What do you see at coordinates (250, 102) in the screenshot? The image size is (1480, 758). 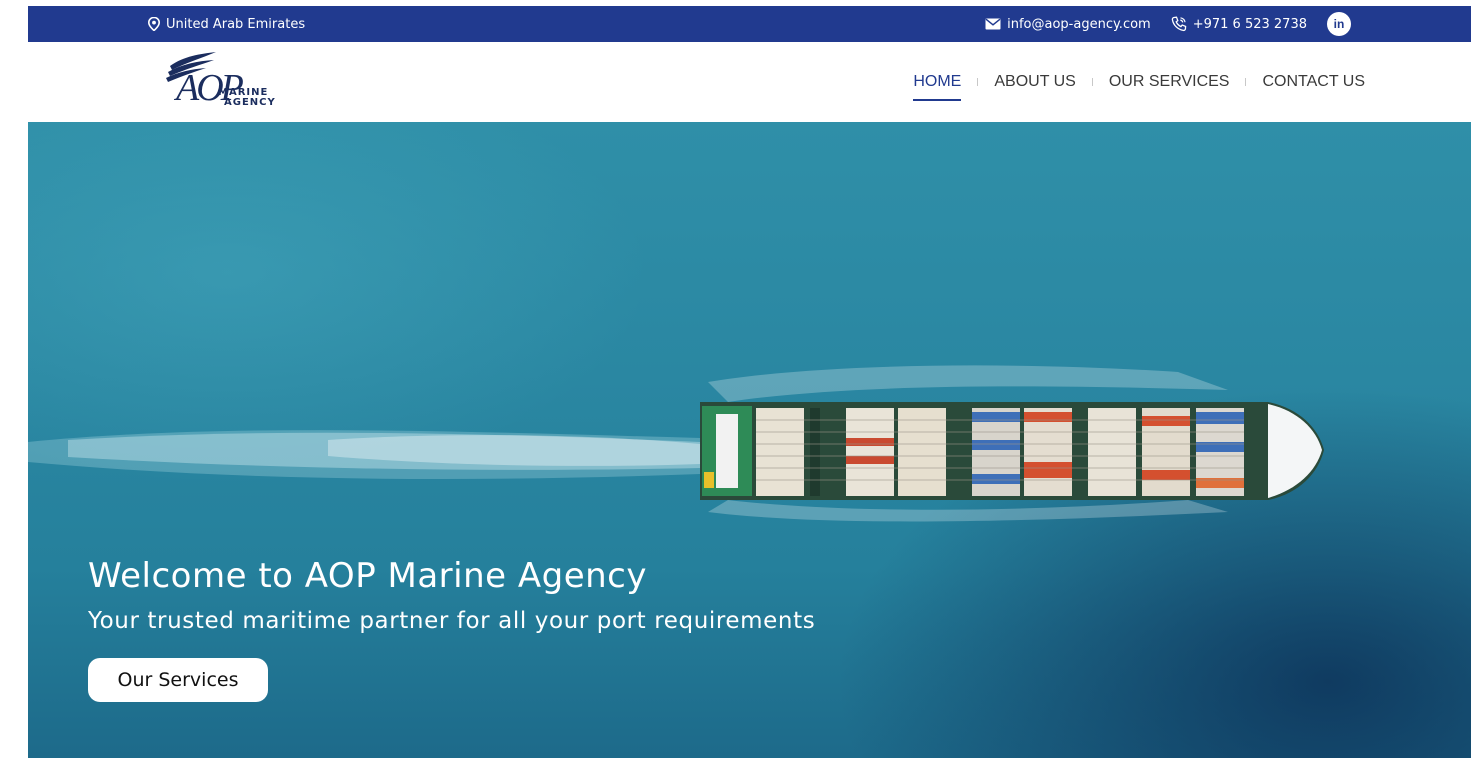 I see `logo-line-2: AGENCY` at bounding box center [250, 102].